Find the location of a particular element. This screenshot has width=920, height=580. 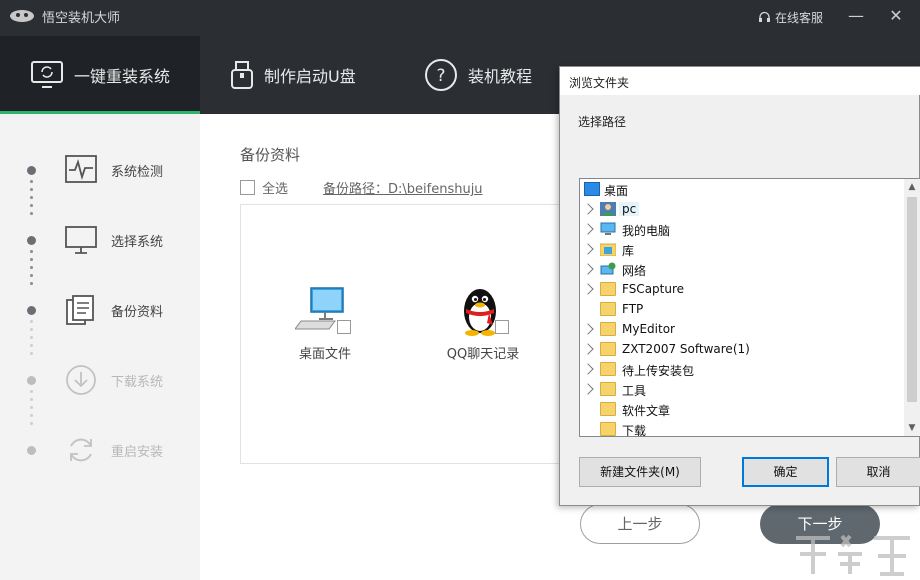

tree-item-pc: pc is located at coordinates (742, 209).